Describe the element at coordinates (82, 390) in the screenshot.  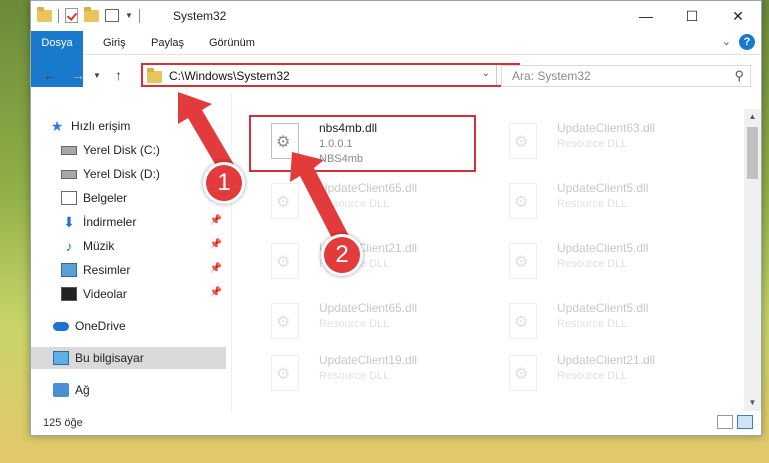
I see `sidebar-item-label: Ağ` at that location.